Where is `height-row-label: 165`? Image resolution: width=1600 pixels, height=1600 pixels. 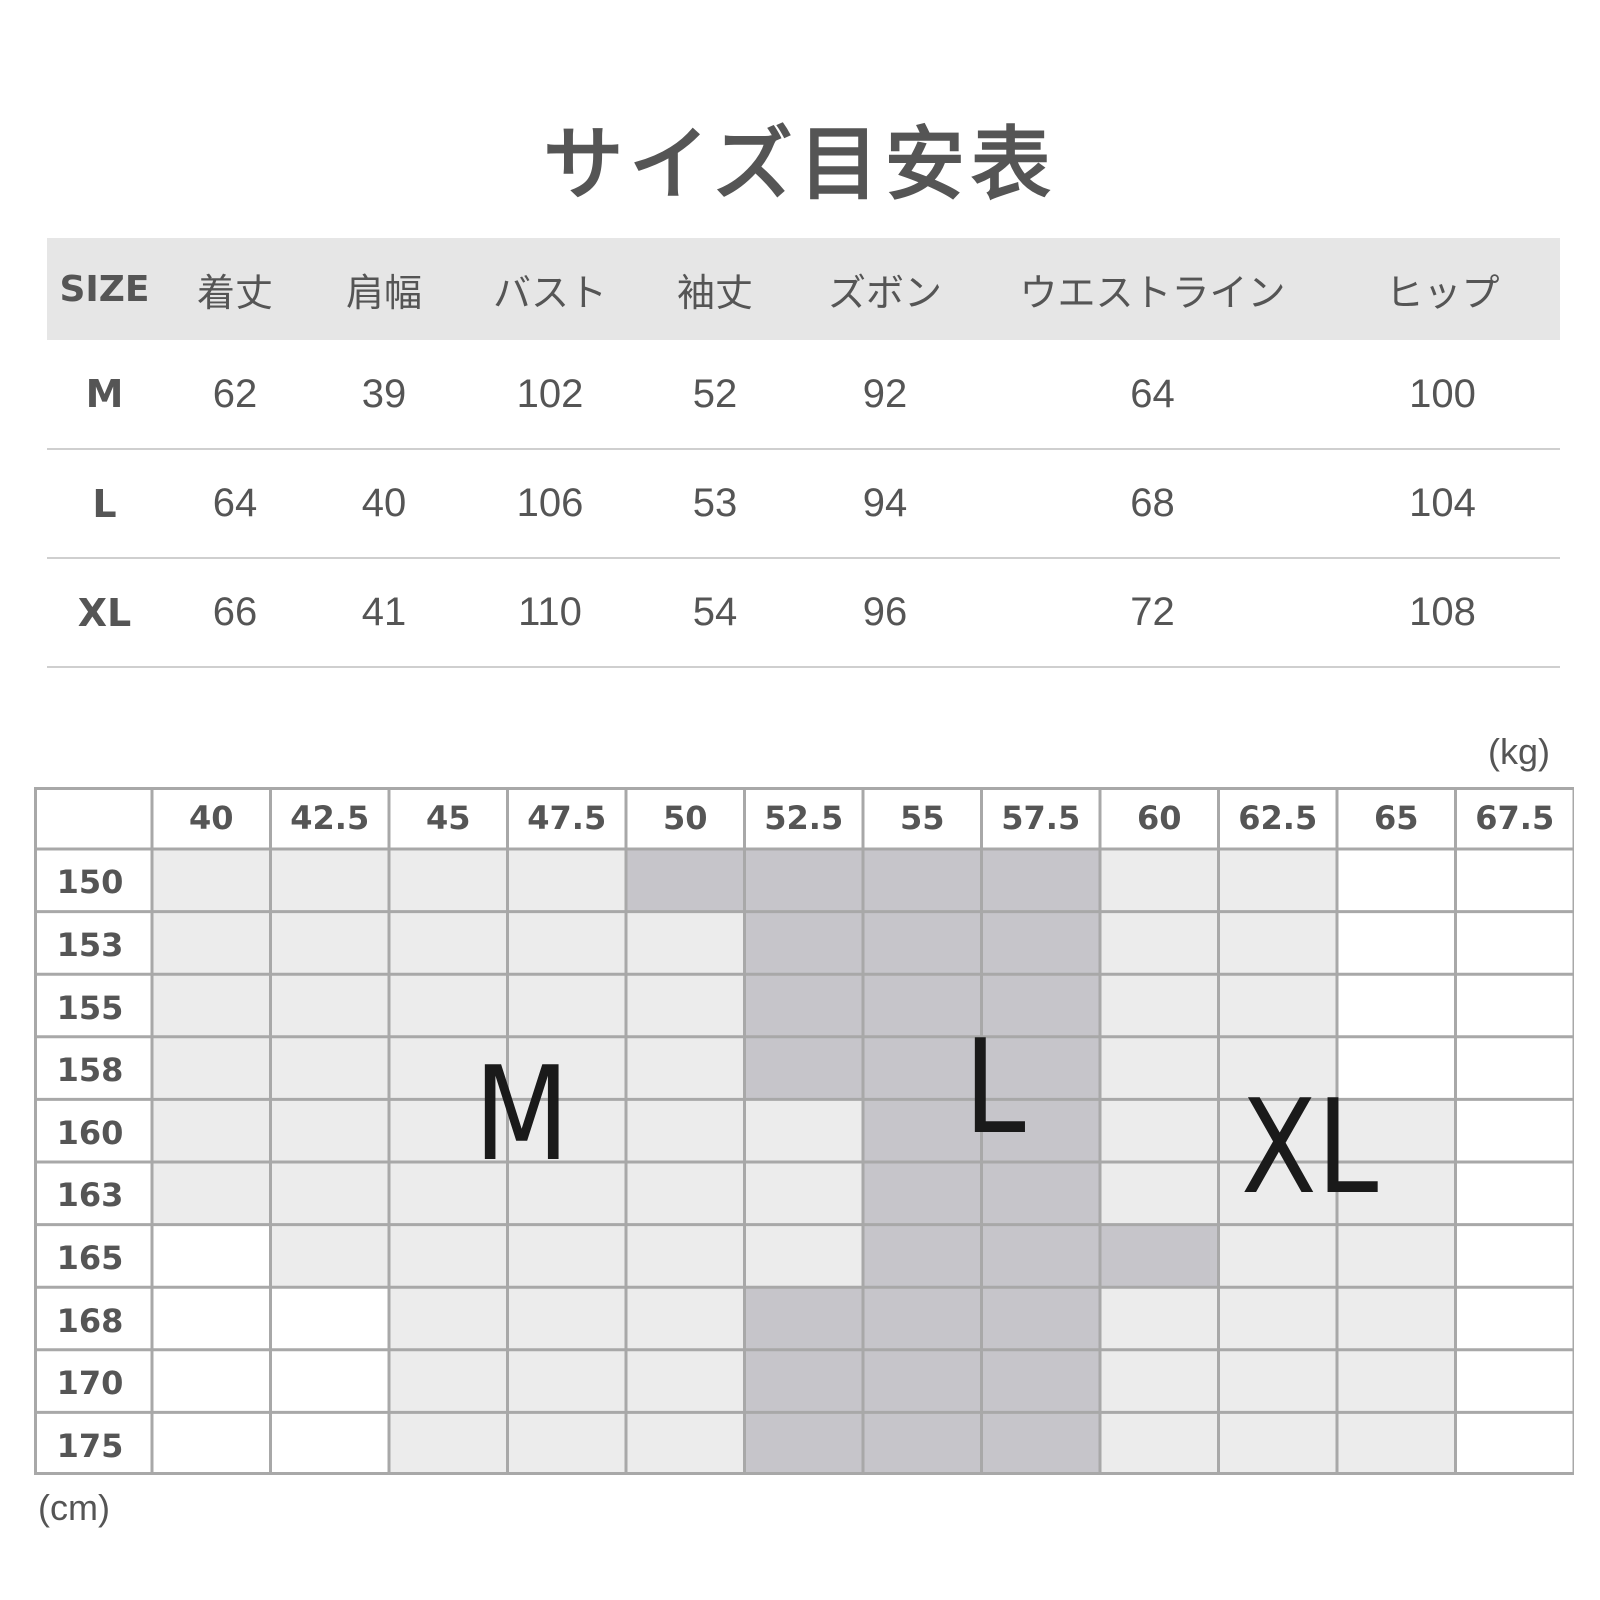
height-row-label: 165 is located at coordinates (90, 1257).